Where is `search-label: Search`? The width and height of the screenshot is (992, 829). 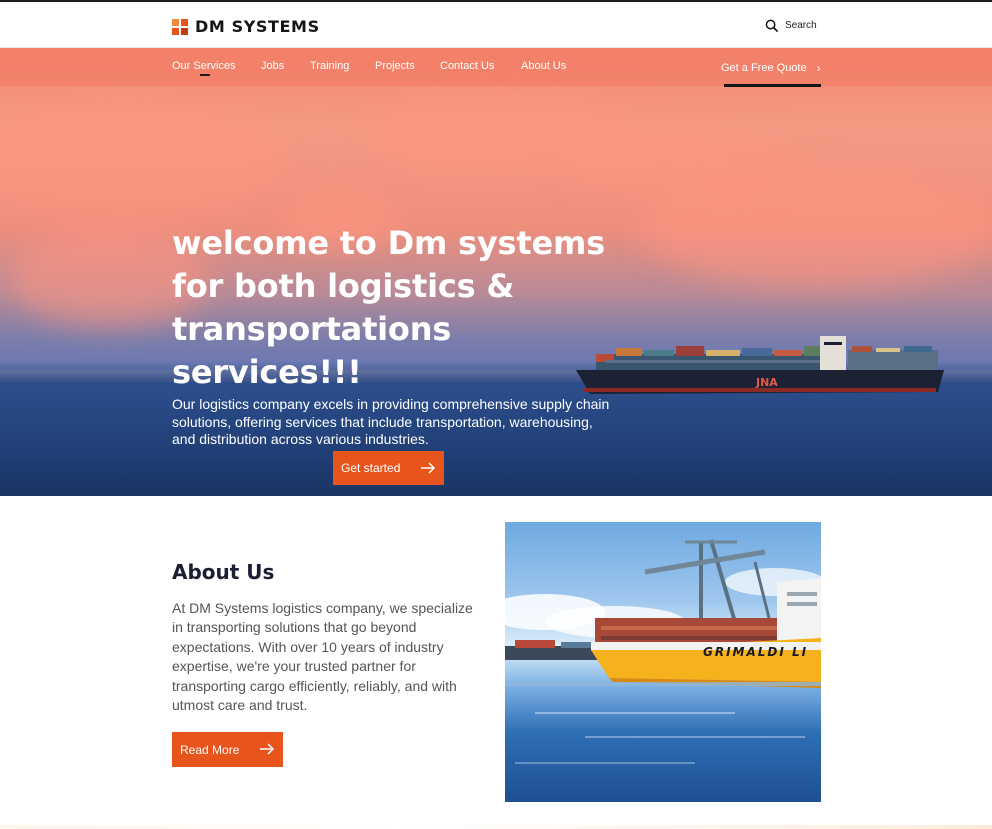
search-label: Search is located at coordinates (801, 25).